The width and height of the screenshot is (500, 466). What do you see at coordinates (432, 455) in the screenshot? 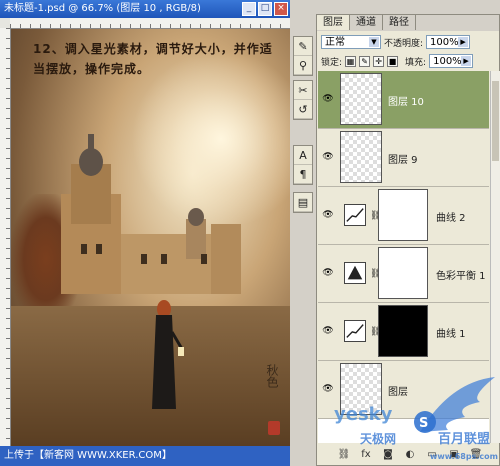
I see `new-group-icon: ▭` at bounding box center [432, 455].